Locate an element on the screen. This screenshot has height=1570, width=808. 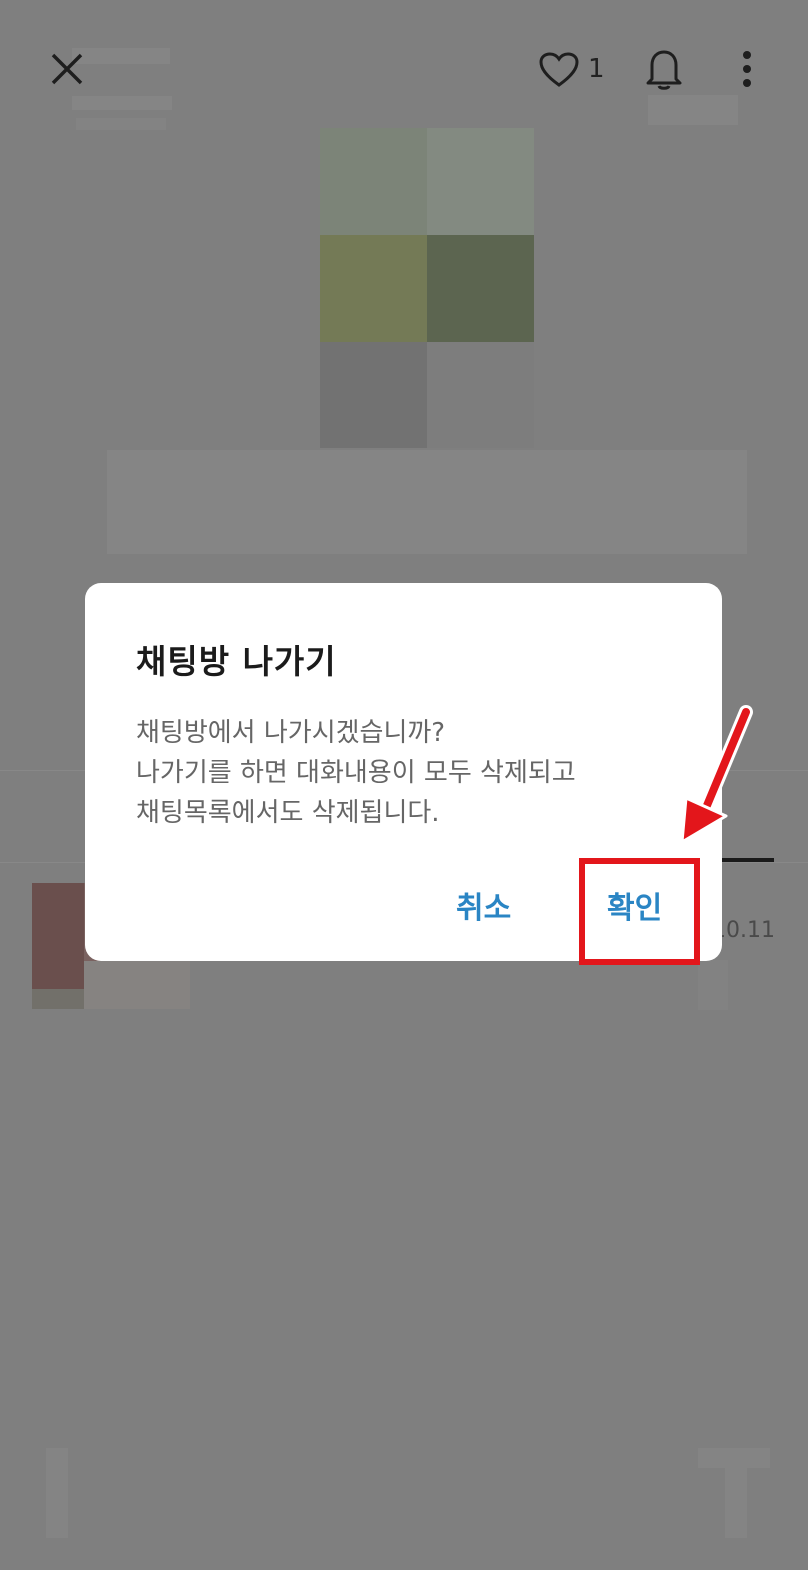
cancel-button: 취소 is located at coordinates (483, 905).